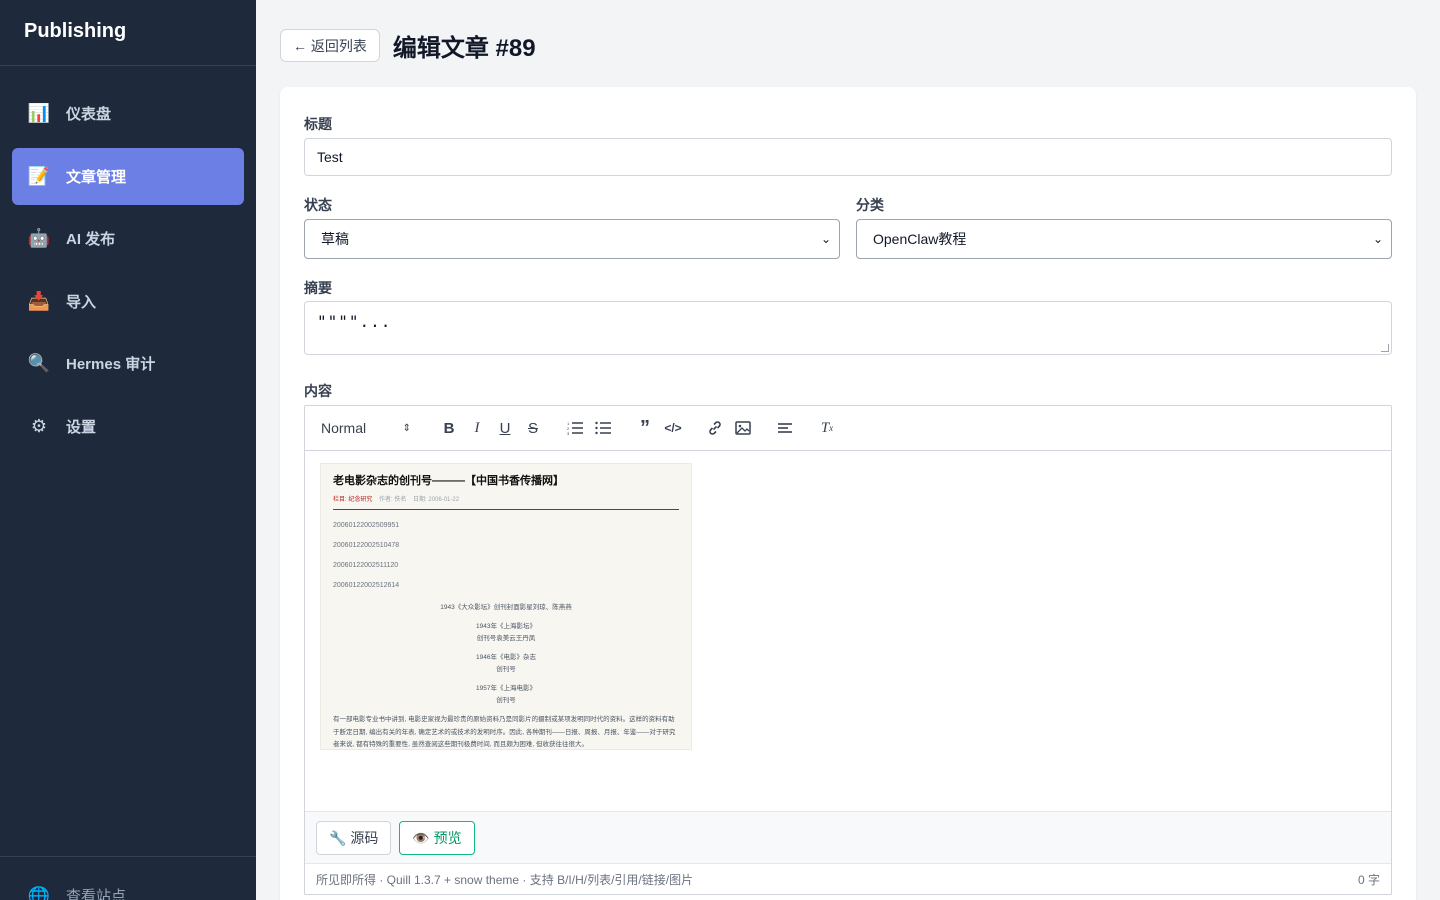  Describe the element at coordinates (464, 48) in the screenshot. I see `page-title: 编辑文章 #89` at that location.